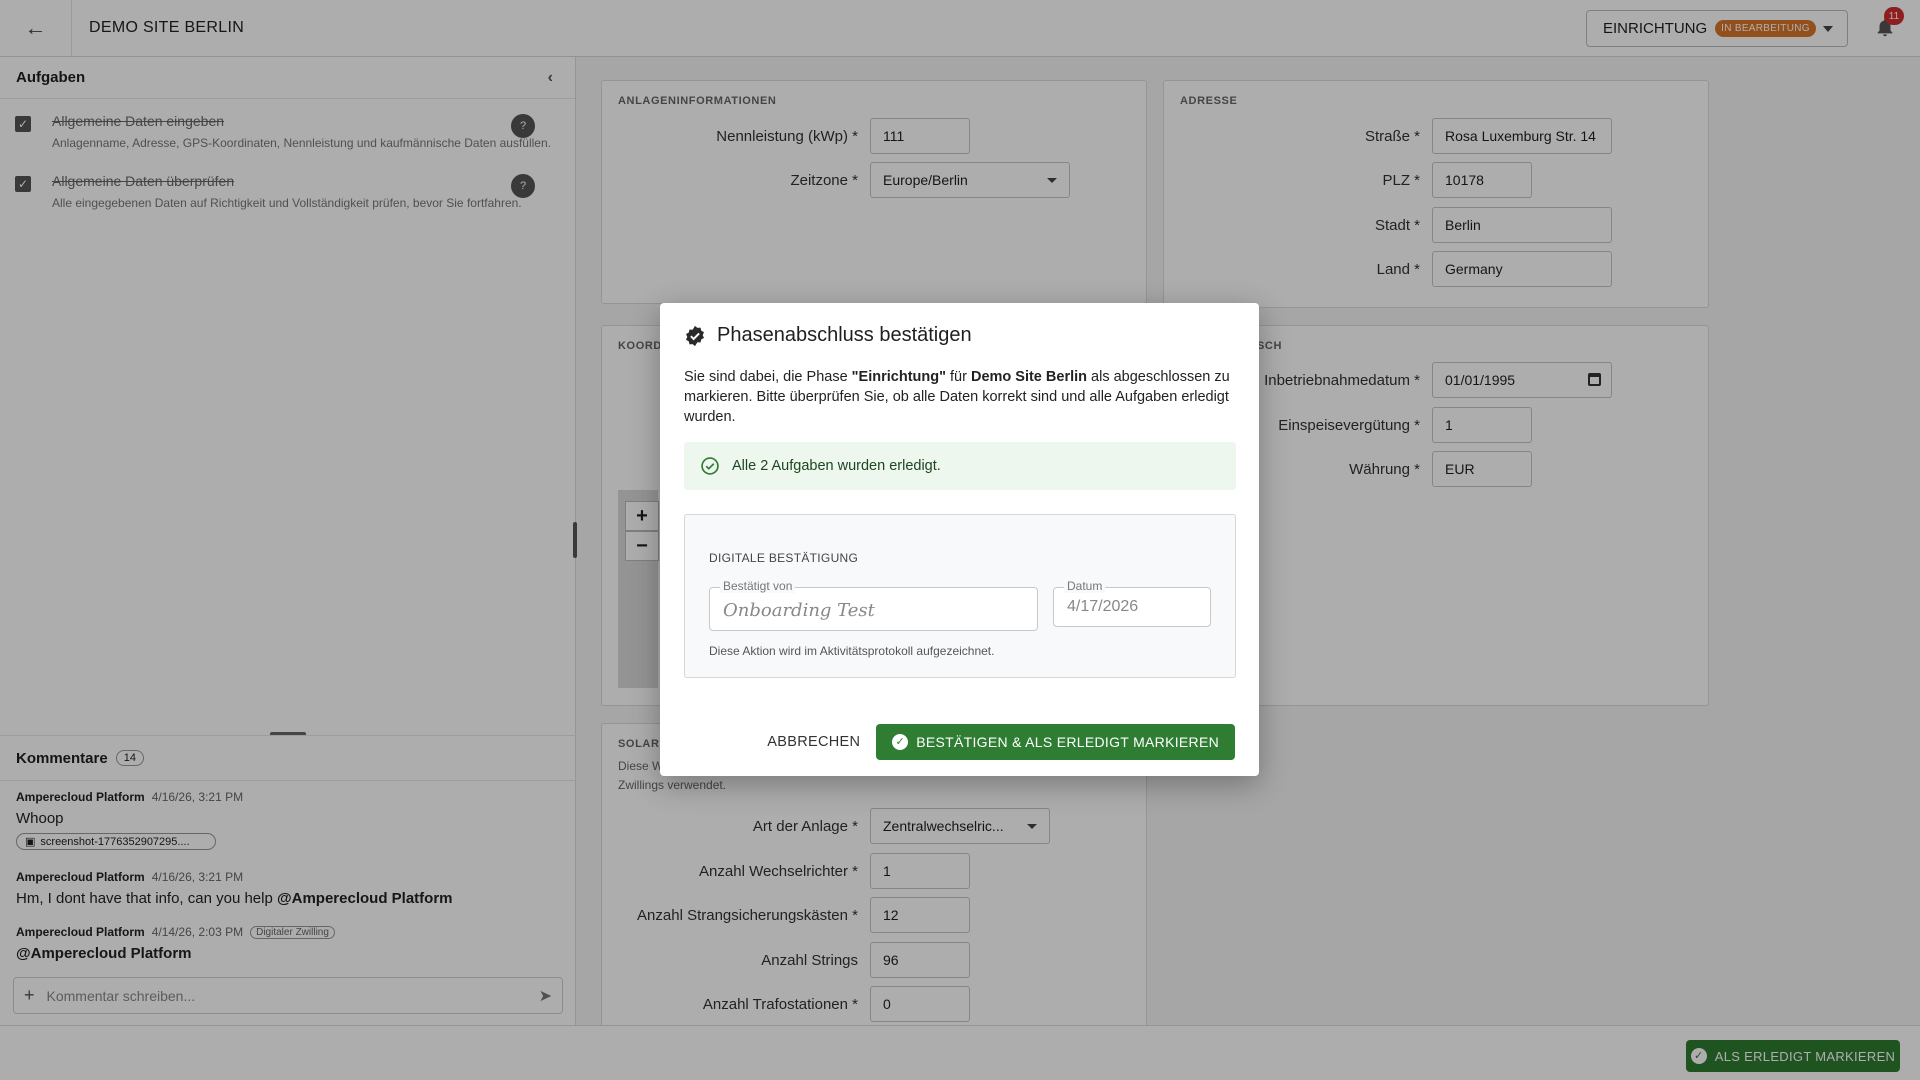 The image size is (1920, 1080). What do you see at coordinates (960, 466) in the screenshot?
I see `success-alert: Alle 2 Aufgaben wurden erledigt.` at bounding box center [960, 466].